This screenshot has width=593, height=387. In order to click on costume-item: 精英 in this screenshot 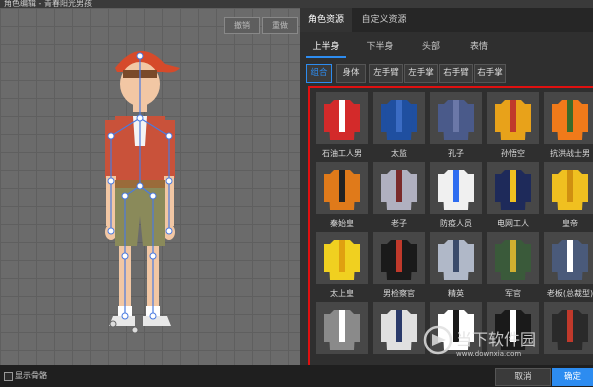, I will do `click(456, 265)`.